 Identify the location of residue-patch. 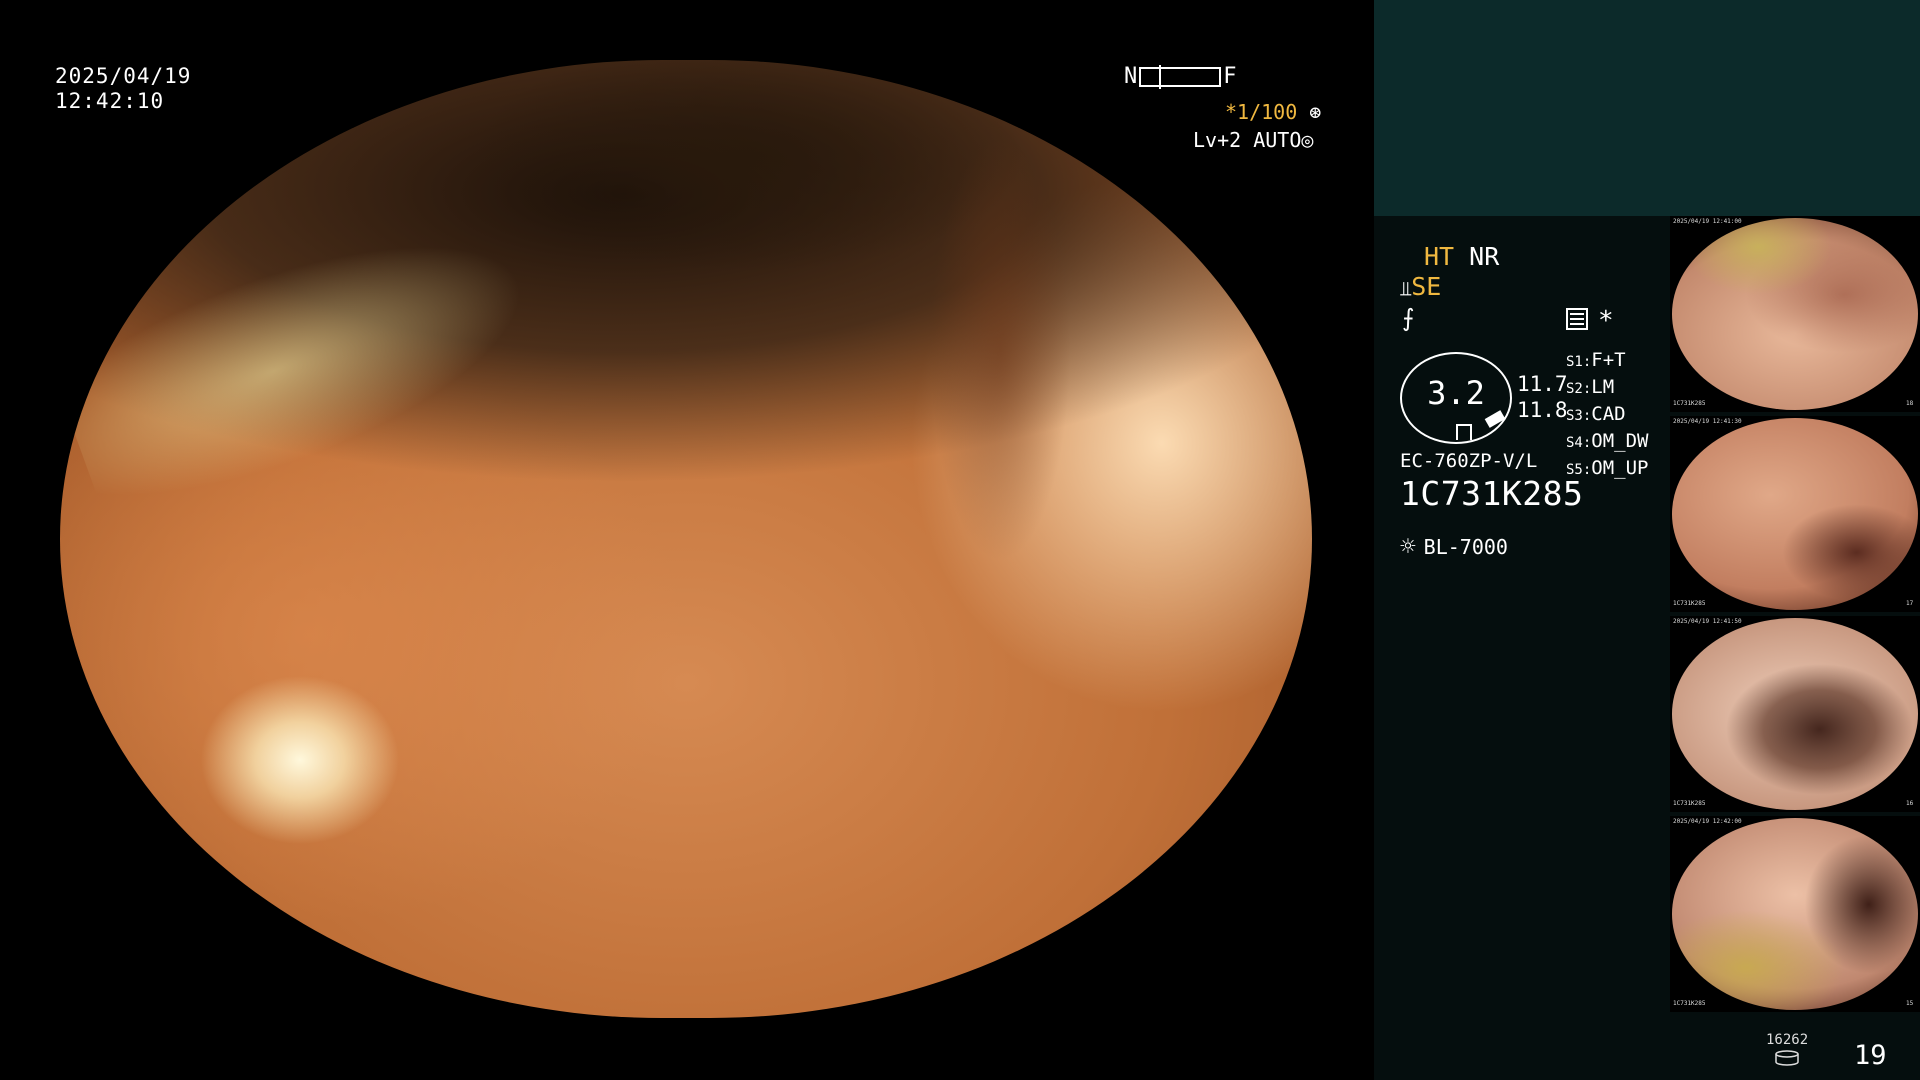
(337, 375).